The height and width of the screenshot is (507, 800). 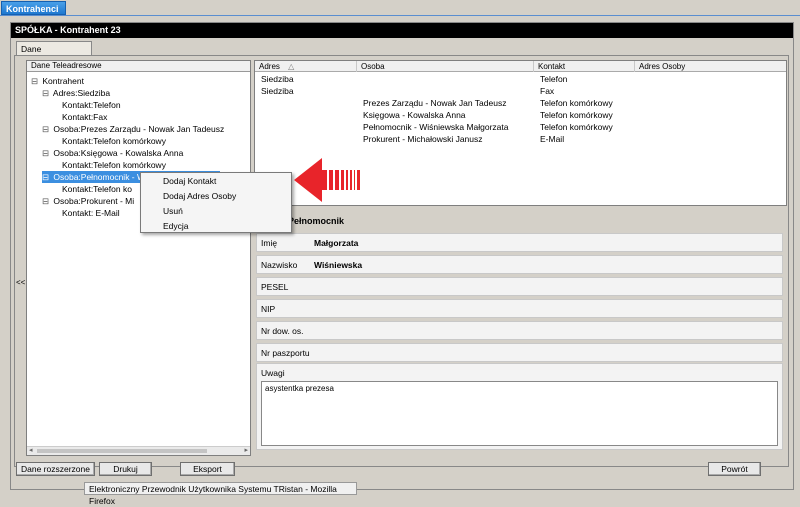 What do you see at coordinates (291, 66) in the screenshot?
I see `sort-ascending-icon: △` at bounding box center [291, 66].